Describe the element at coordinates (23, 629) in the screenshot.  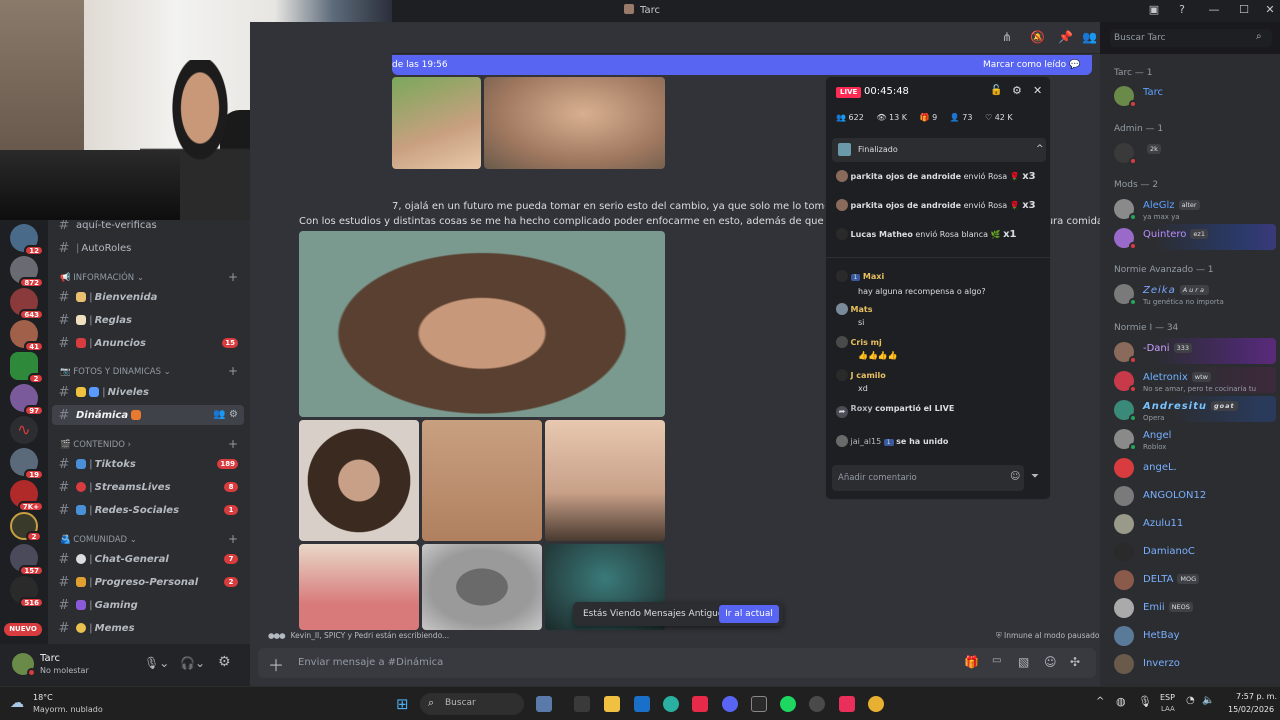
I see `new-badge: NUEVO` at that location.